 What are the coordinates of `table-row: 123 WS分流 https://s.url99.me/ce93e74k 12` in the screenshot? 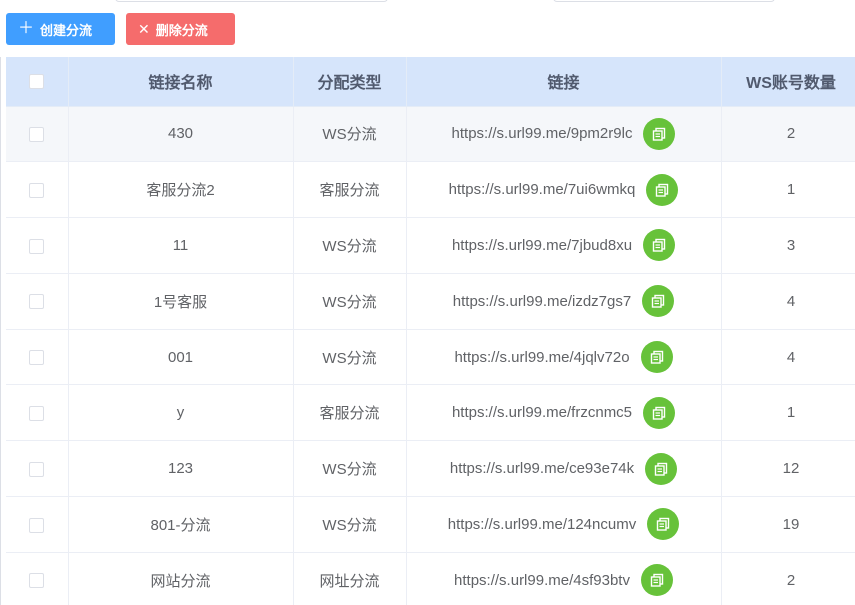 It's located at (430, 469).